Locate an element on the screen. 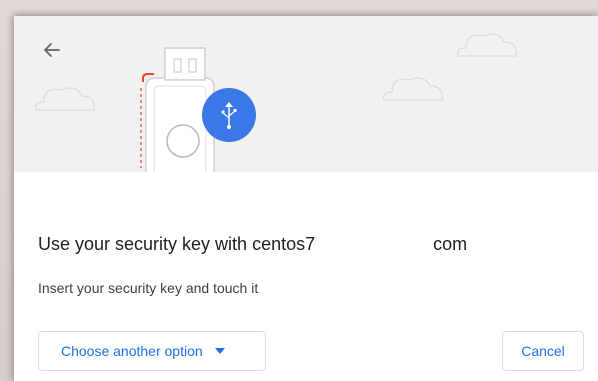  cancel-button: Cancel is located at coordinates (543, 351).